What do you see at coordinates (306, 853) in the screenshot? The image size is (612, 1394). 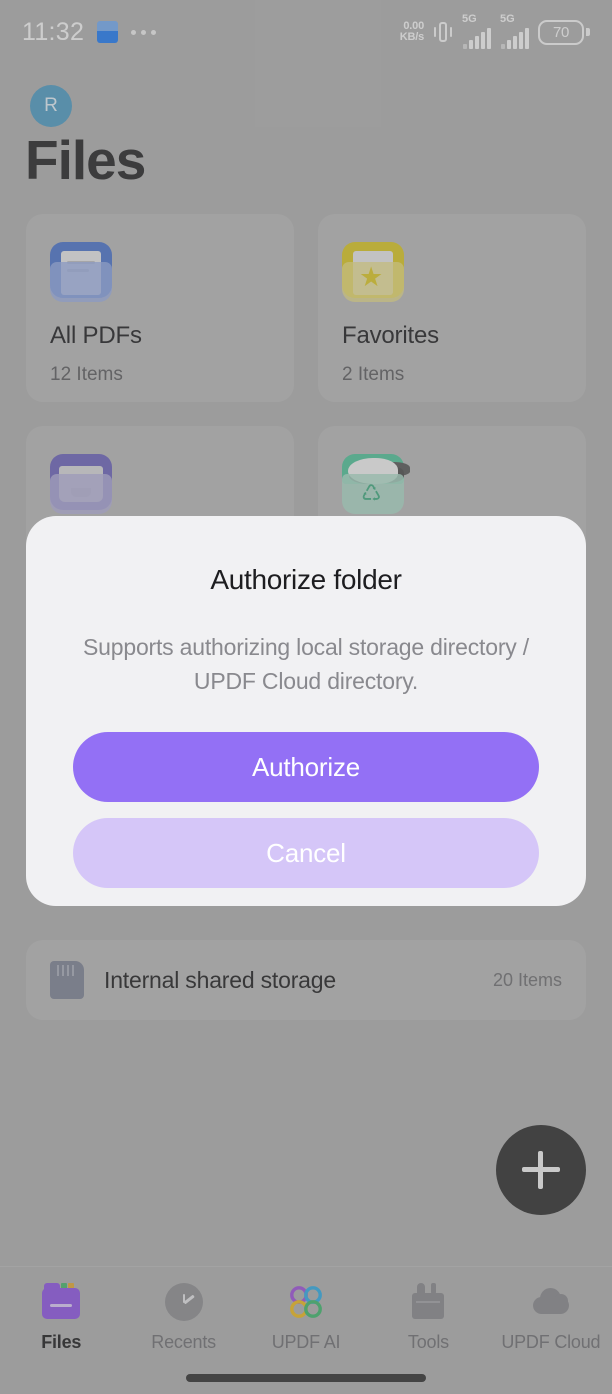 I see `cancel-button: Cancel` at bounding box center [306, 853].